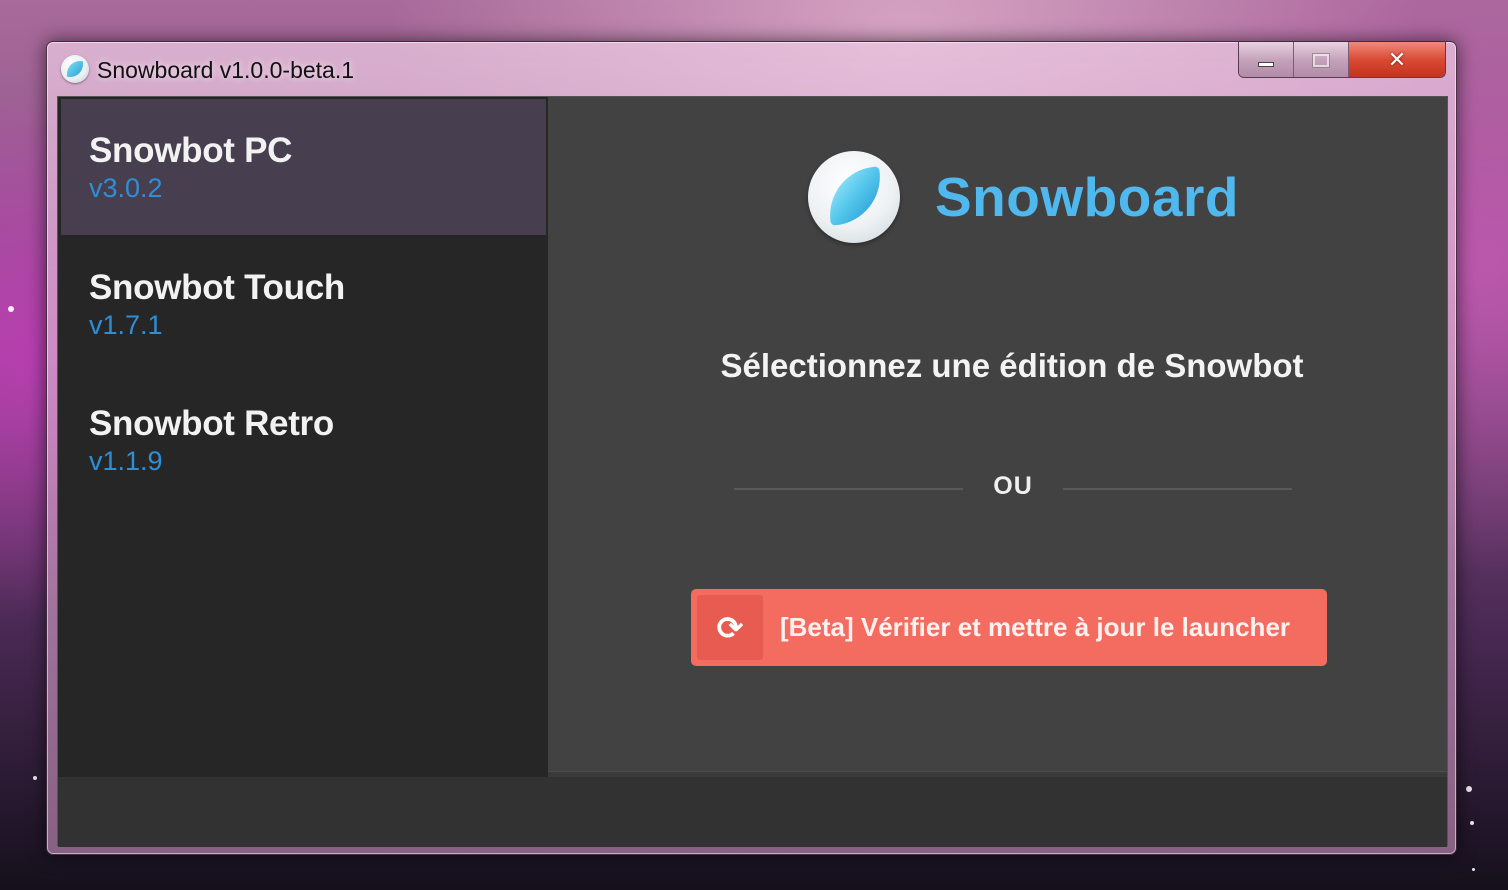 Image resolution: width=1508 pixels, height=890 pixels. Describe the element at coordinates (1012, 365) in the screenshot. I see `page-subtitle: Sélectionnez une édition de Snowbot` at that location.